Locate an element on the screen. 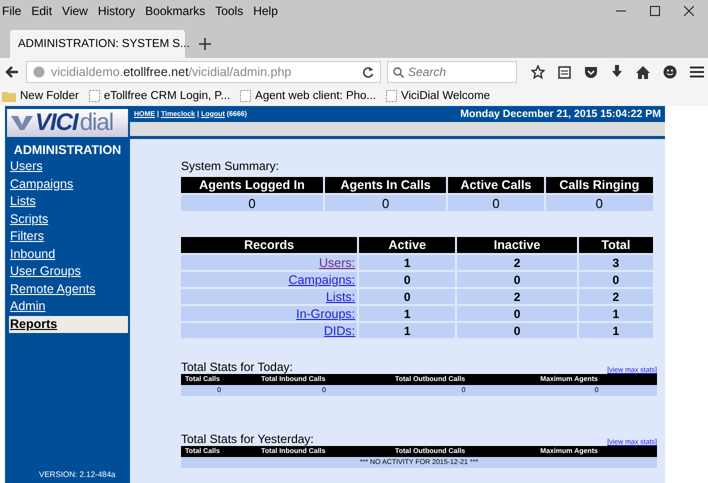 The image size is (708, 483). table-cell: 3 is located at coordinates (615, 262).